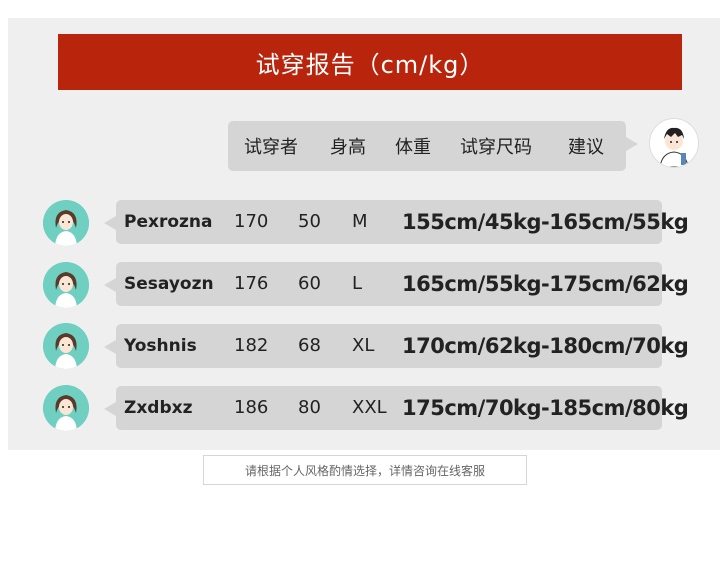 The height and width of the screenshot is (580, 720). I want to click on row-name: Zxdbxz, so click(158, 408).